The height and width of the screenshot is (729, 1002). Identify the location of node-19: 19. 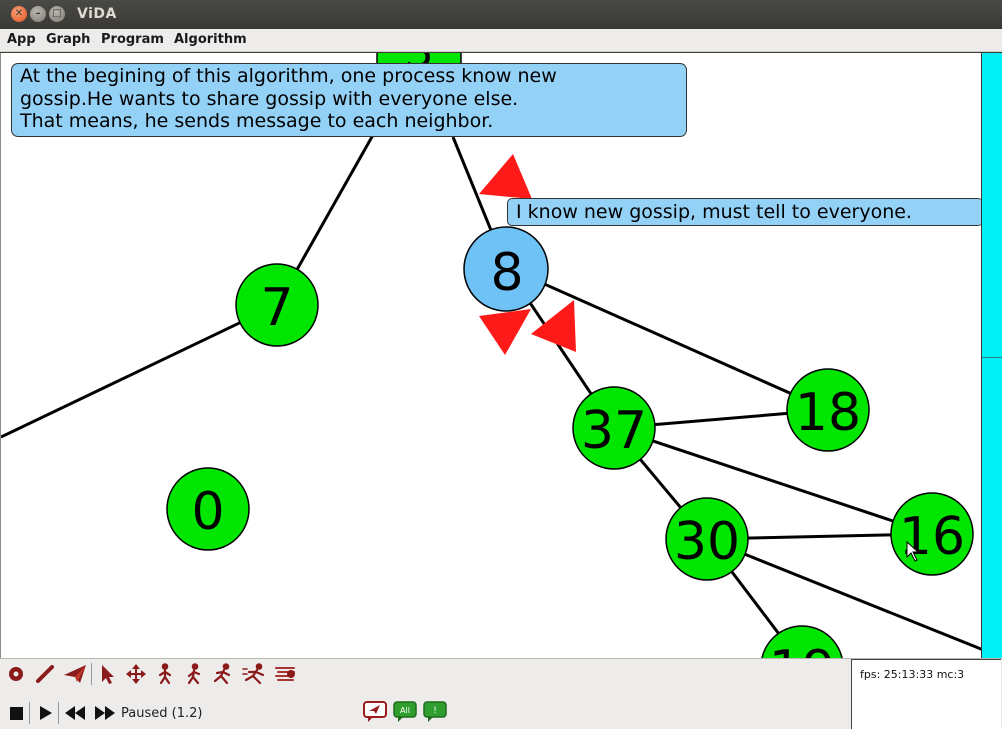
(802, 641).